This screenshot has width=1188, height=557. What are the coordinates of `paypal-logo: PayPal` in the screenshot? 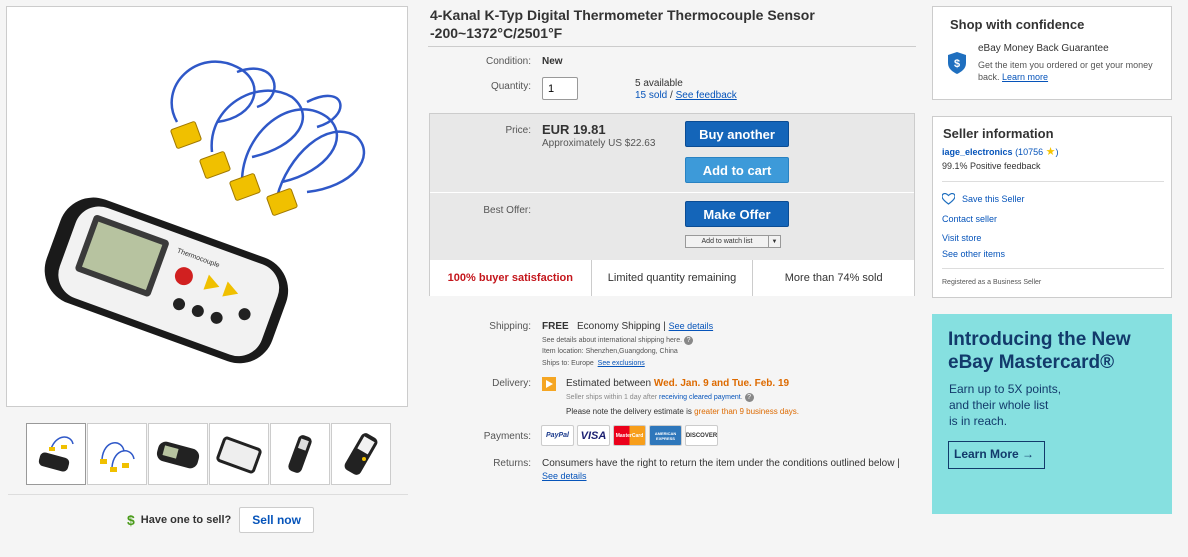 It's located at (557, 435).